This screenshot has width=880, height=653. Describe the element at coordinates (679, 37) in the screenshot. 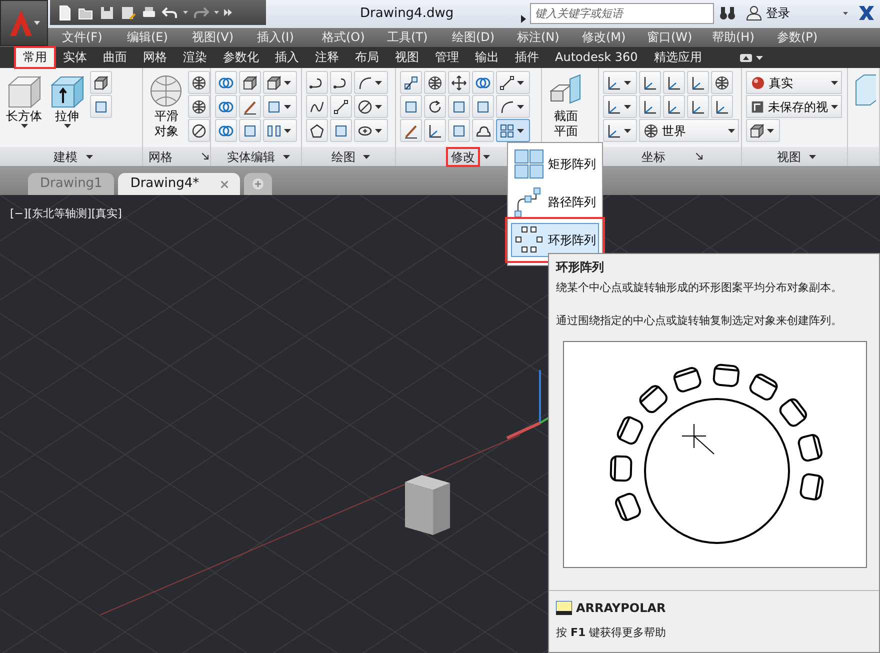

I see `menu-item: 窗口(W)` at that location.